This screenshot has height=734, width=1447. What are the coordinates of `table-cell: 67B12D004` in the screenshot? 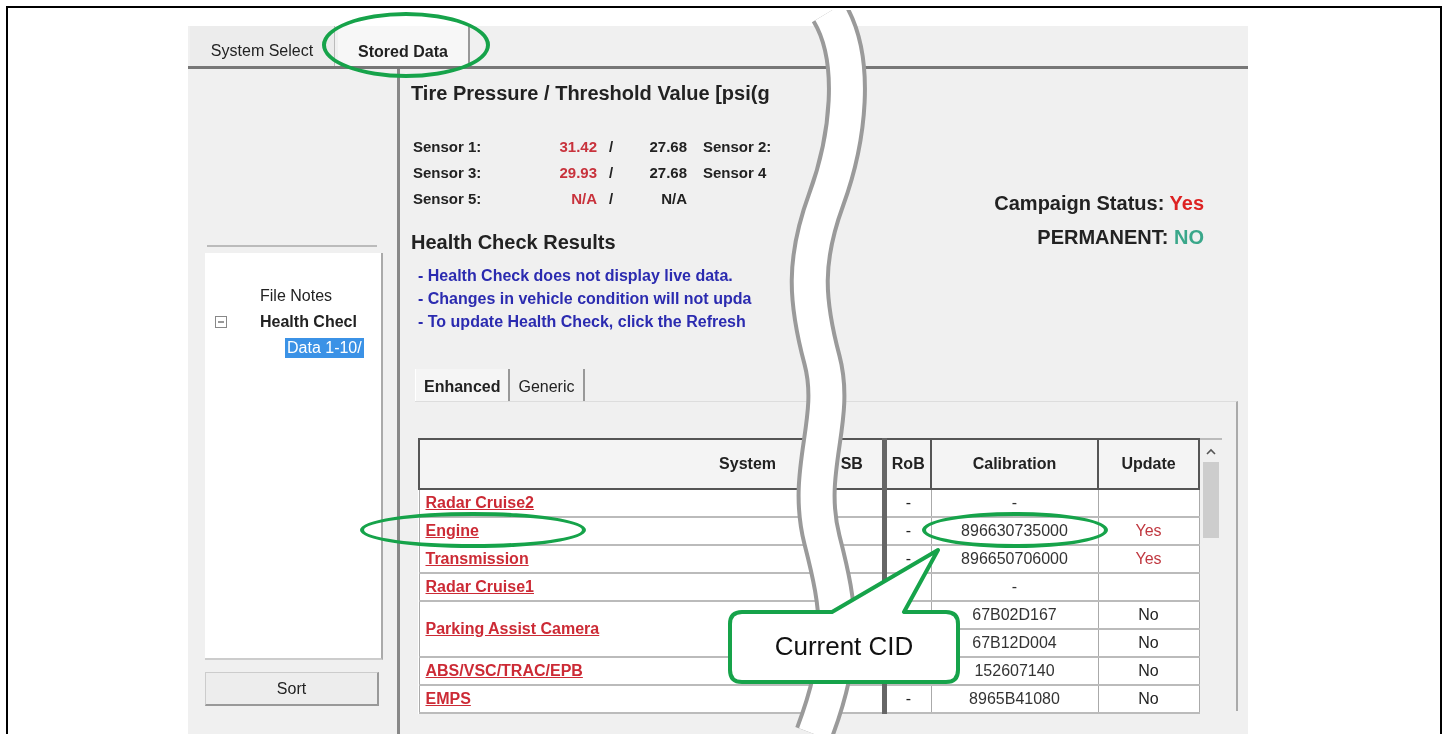 It's located at (1014, 642).